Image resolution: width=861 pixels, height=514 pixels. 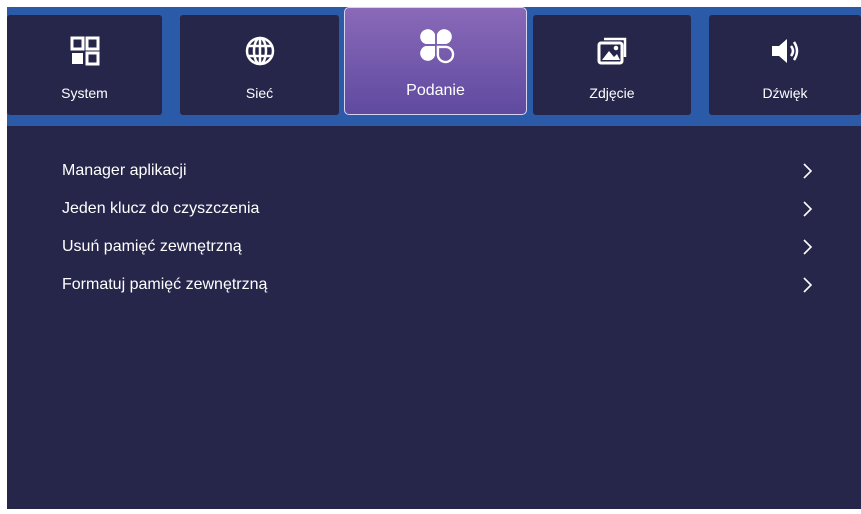 What do you see at coordinates (84, 93) in the screenshot?
I see `tab-label: System` at bounding box center [84, 93].